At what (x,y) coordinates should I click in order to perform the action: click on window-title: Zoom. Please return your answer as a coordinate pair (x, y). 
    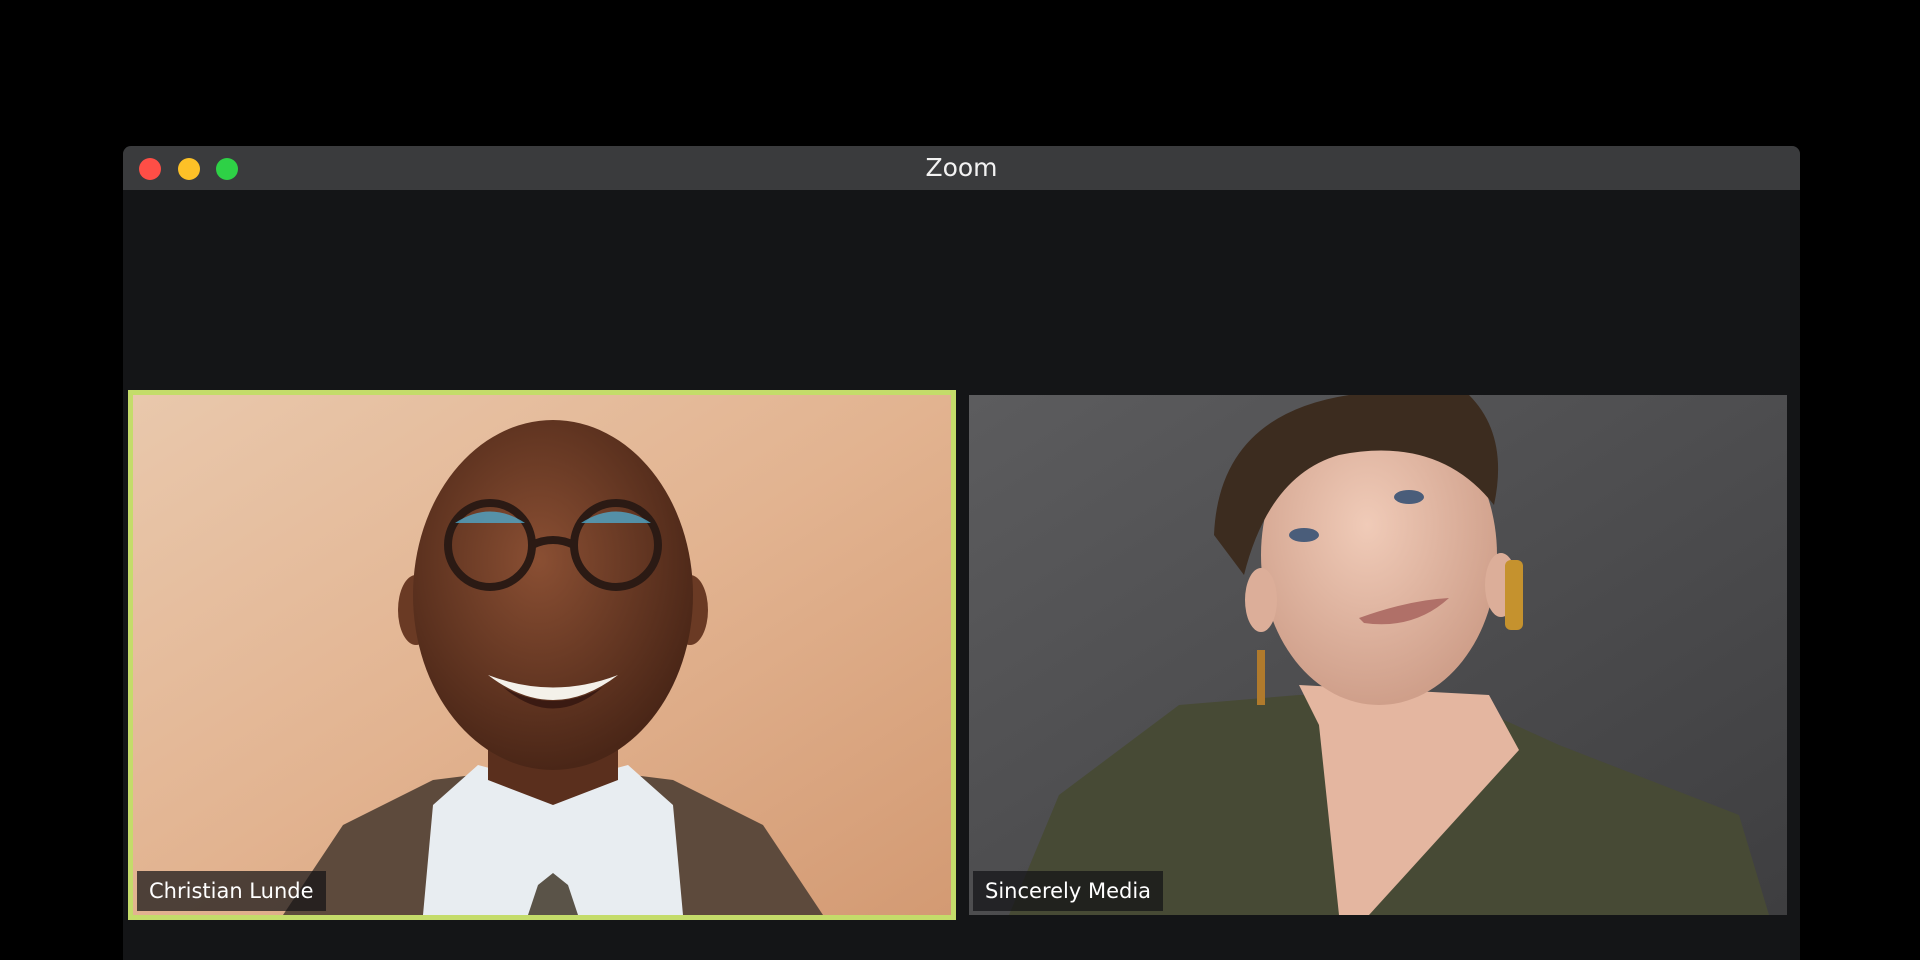
    Looking at the image, I should click on (961, 167).